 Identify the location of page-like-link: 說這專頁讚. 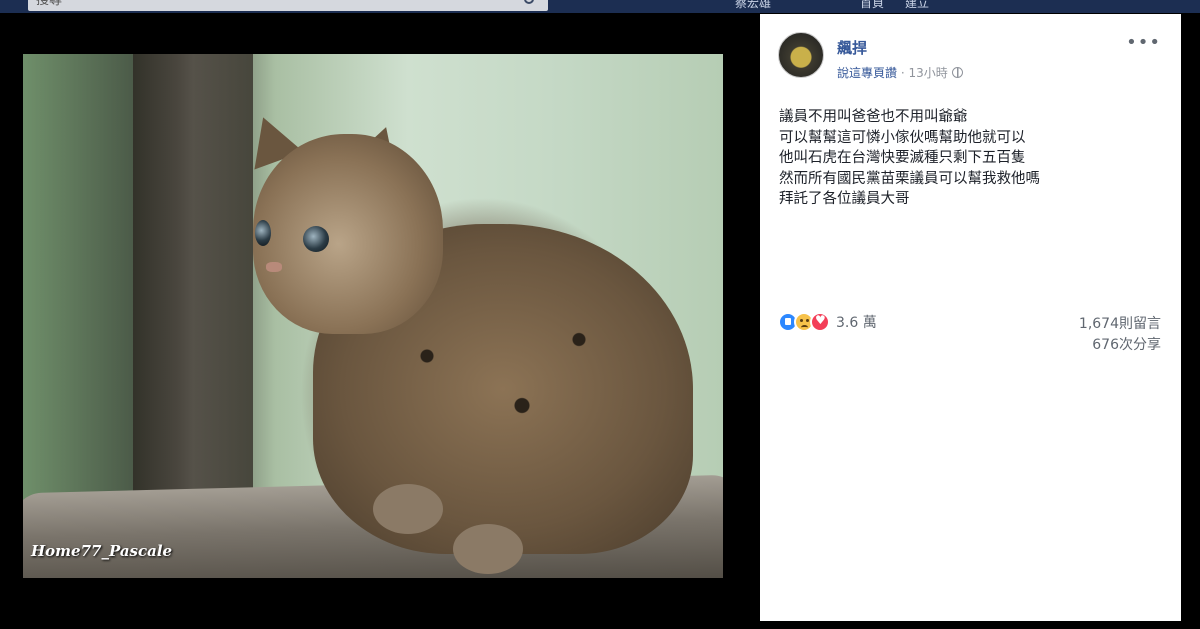
(867, 73).